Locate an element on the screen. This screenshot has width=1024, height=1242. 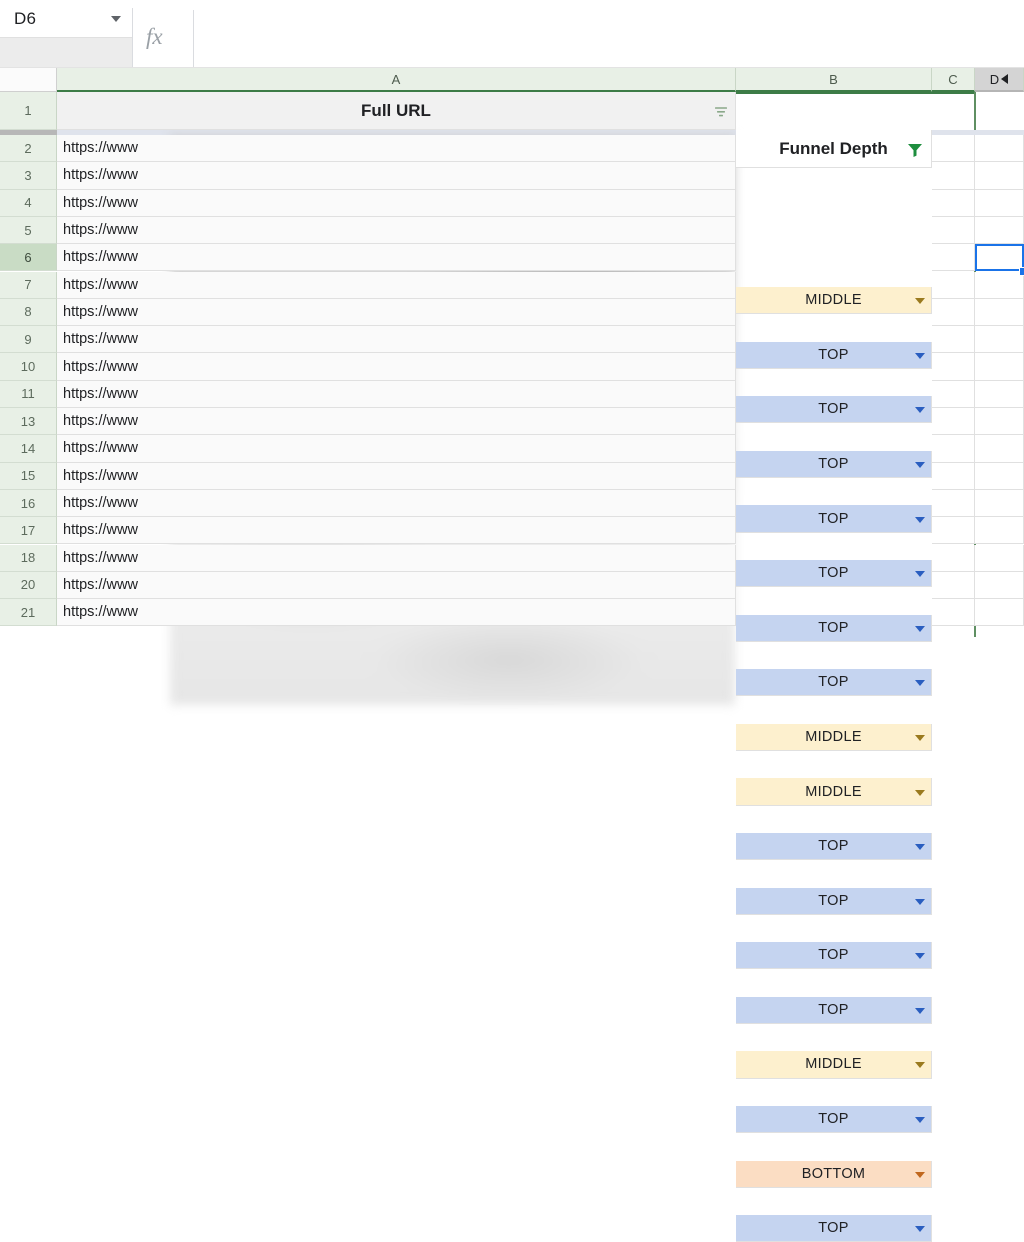
row-header-7: 7 is located at coordinates (28, 285).